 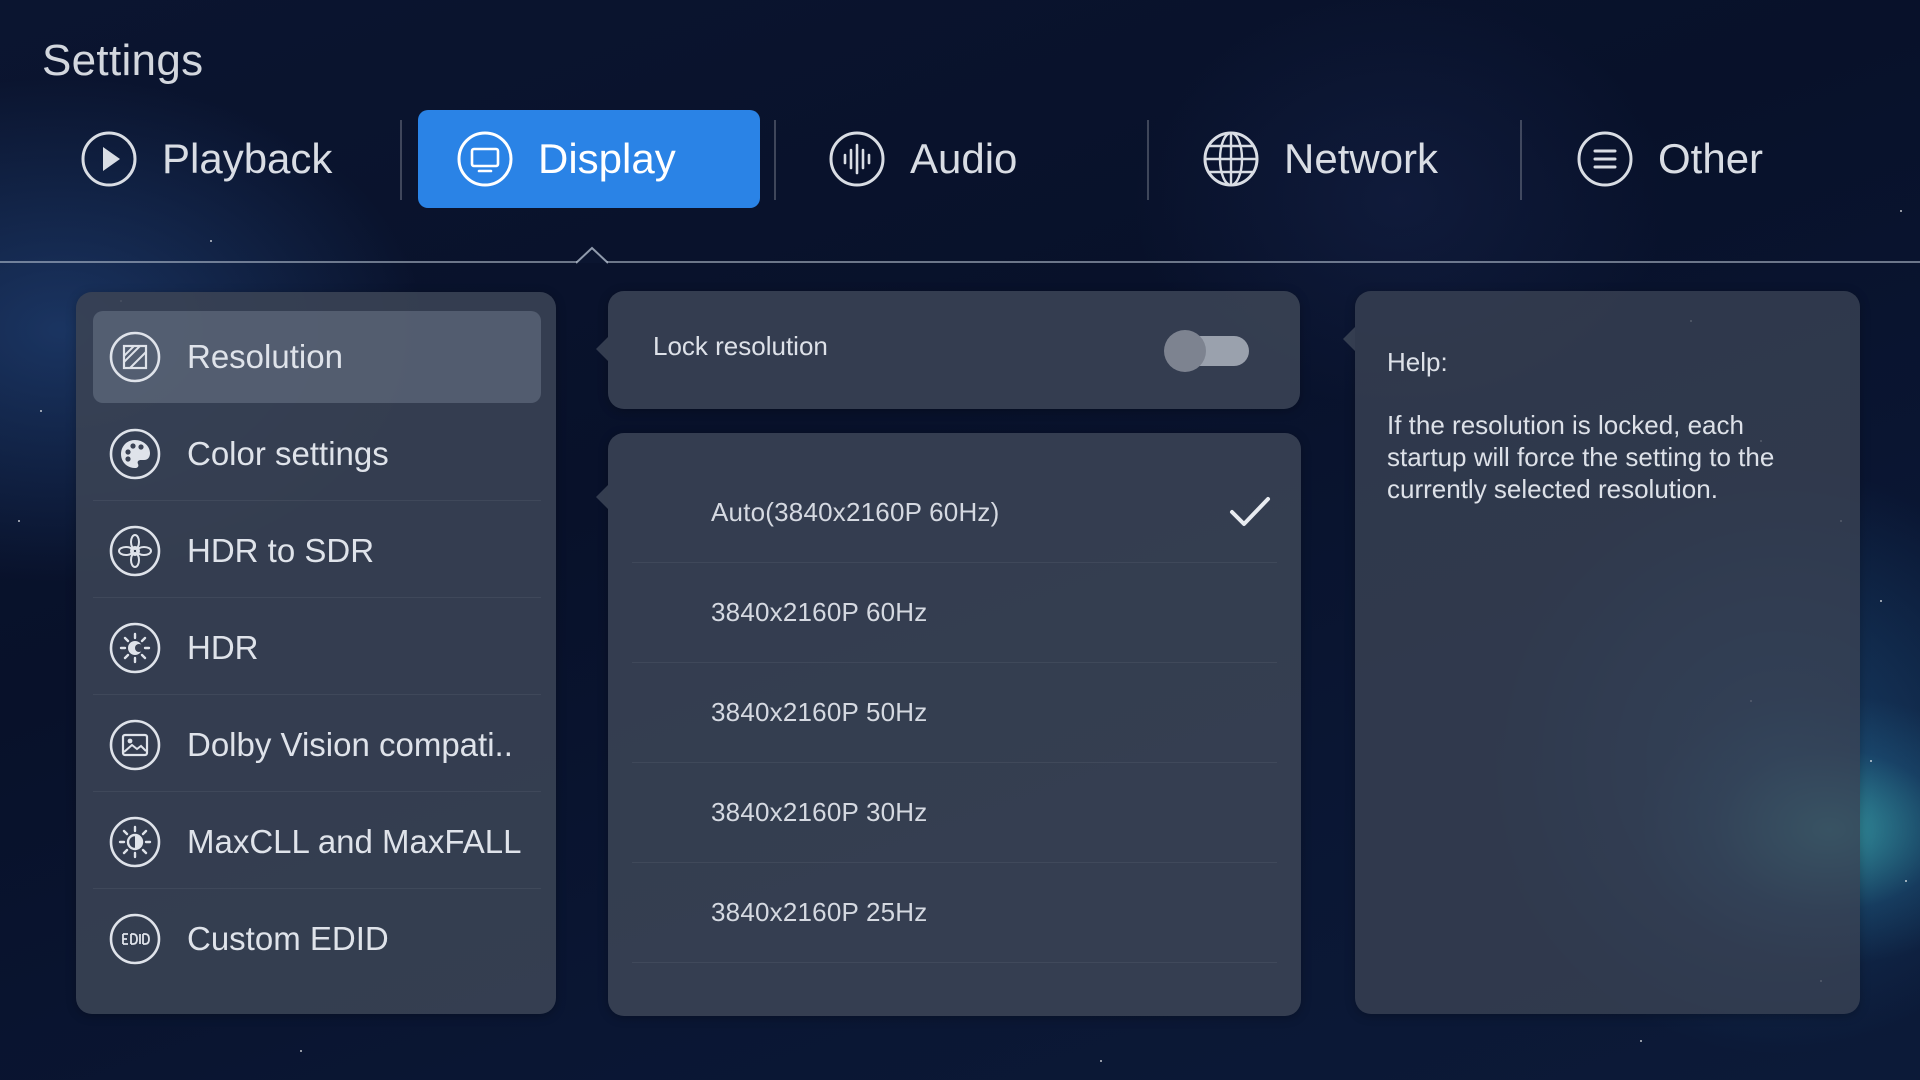 I want to click on lock-resolution-label: Lock resolution, so click(x=740, y=346).